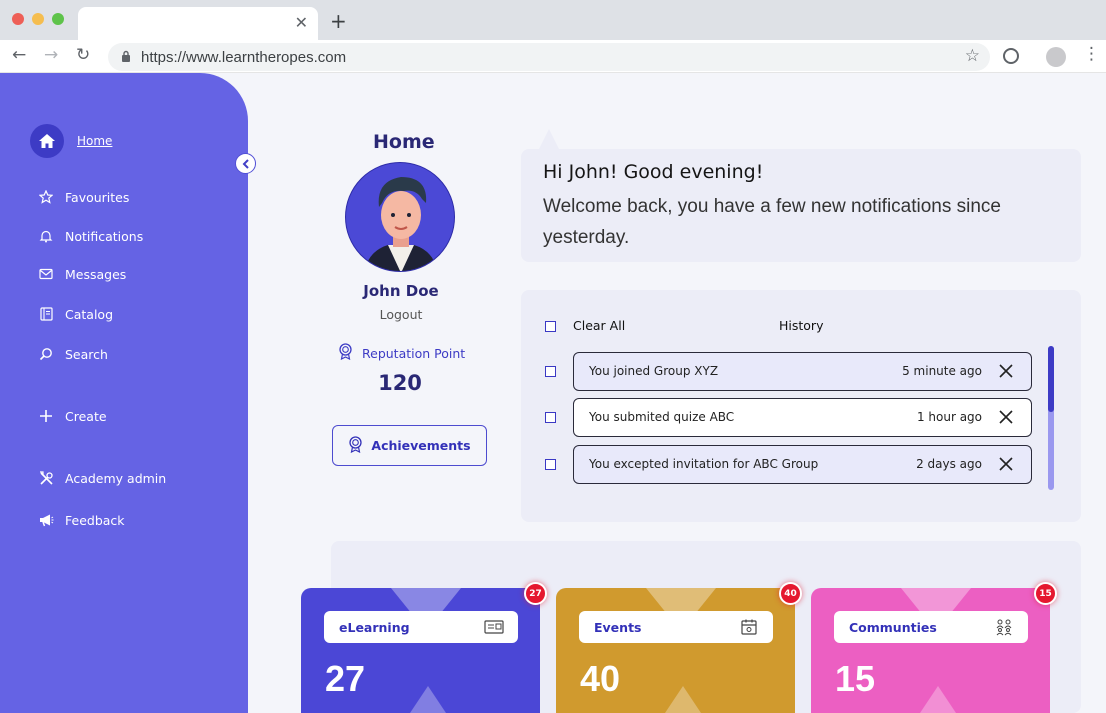 The image size is (1106, 713). Describe the element at coordinates (930, 650) in the screenshot. I see `communities-card: Communties 15` at that location.